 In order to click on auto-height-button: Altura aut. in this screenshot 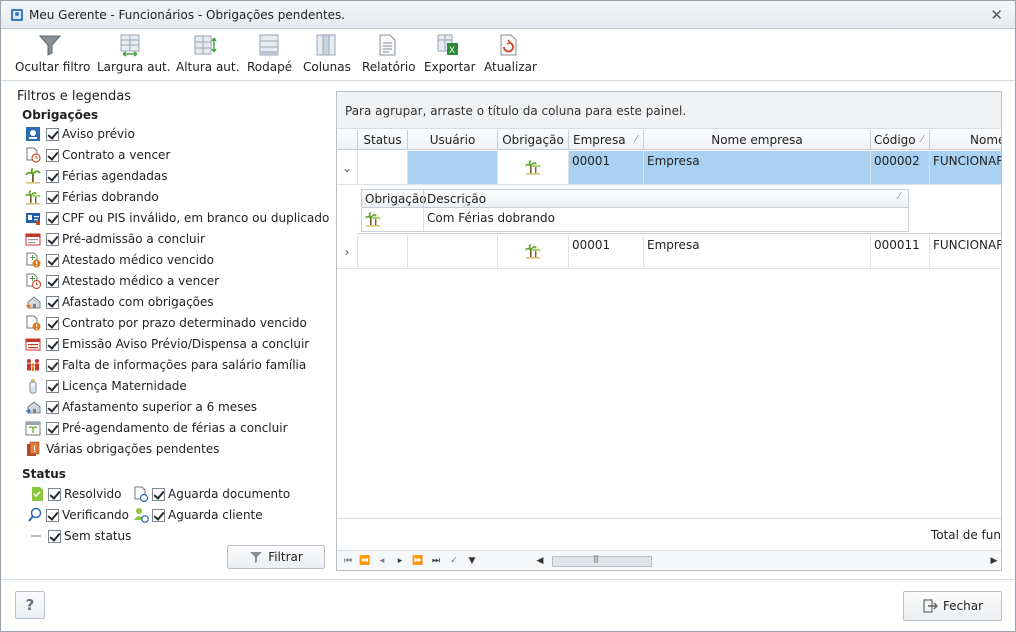, I will do `click(207, 55)`.